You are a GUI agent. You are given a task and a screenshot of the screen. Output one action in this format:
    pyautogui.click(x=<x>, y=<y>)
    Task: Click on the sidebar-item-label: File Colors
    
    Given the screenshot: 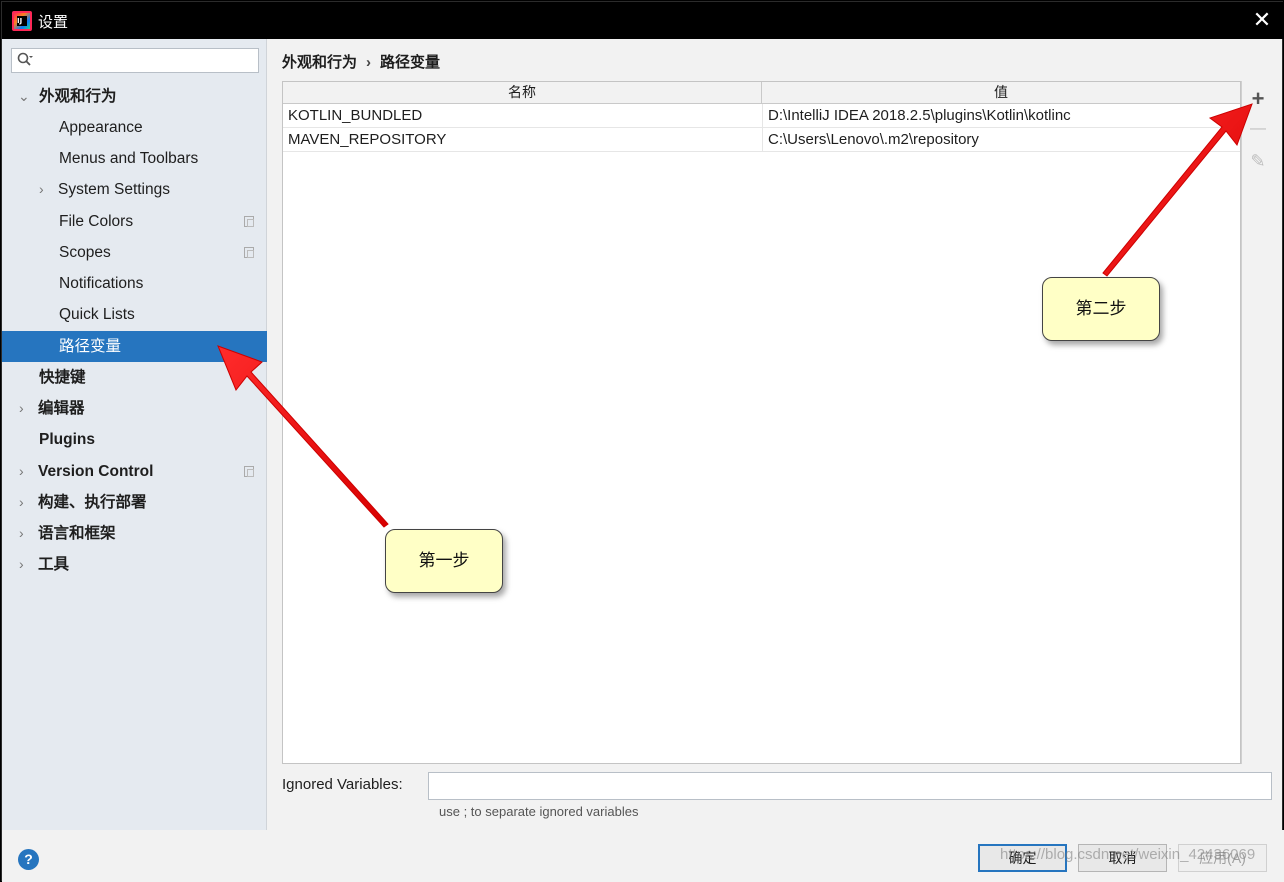 What is the action you would take?
    pyautogui.click(x=96, y=221)
    